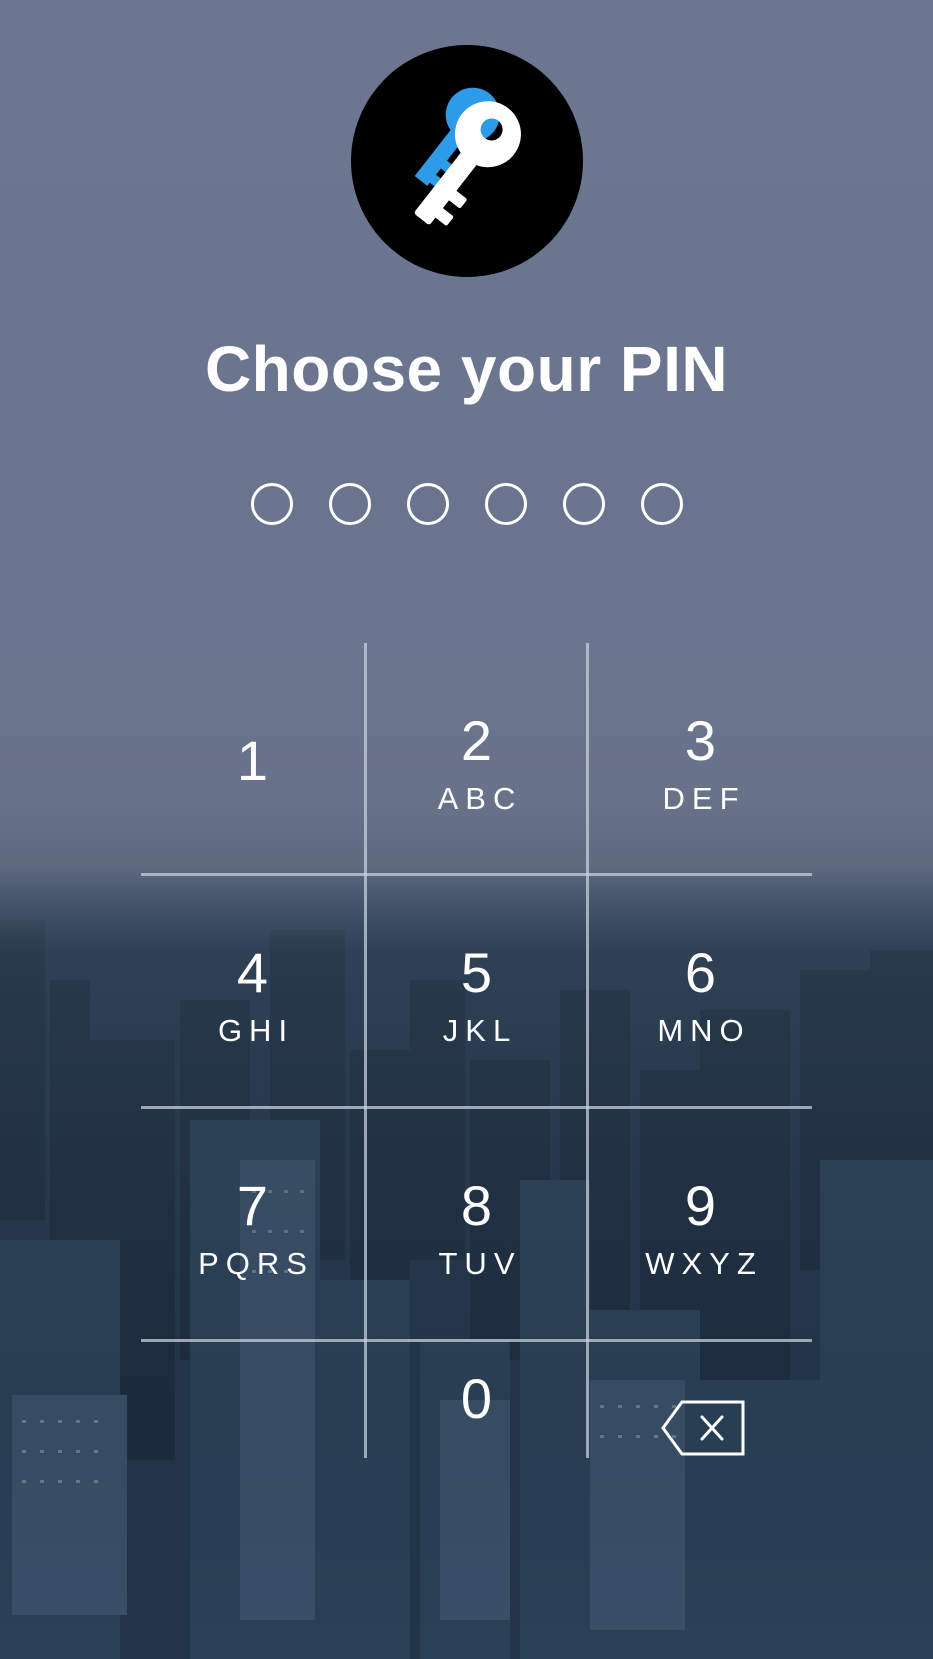 Image resolution: width=933 pixels, height=1659 pixels. I want to click on backspace-icon, so click(703, 1428).